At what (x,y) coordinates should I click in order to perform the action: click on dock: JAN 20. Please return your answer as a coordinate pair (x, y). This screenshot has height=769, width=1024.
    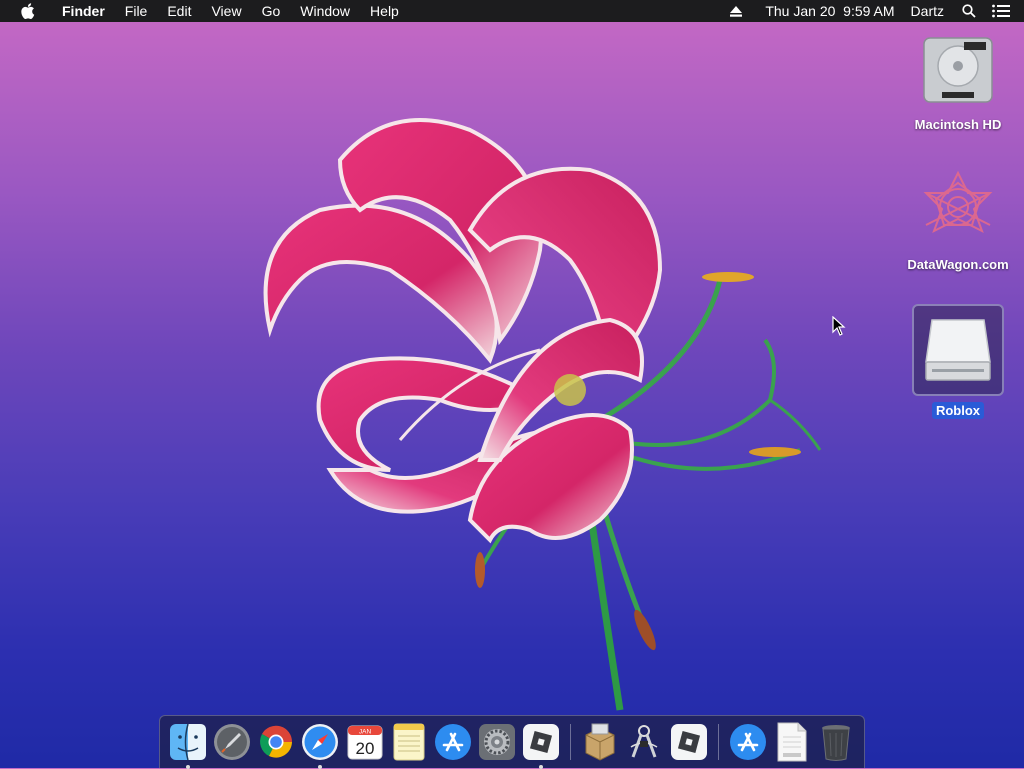
    Looking at the image, I should click on (512, 742).